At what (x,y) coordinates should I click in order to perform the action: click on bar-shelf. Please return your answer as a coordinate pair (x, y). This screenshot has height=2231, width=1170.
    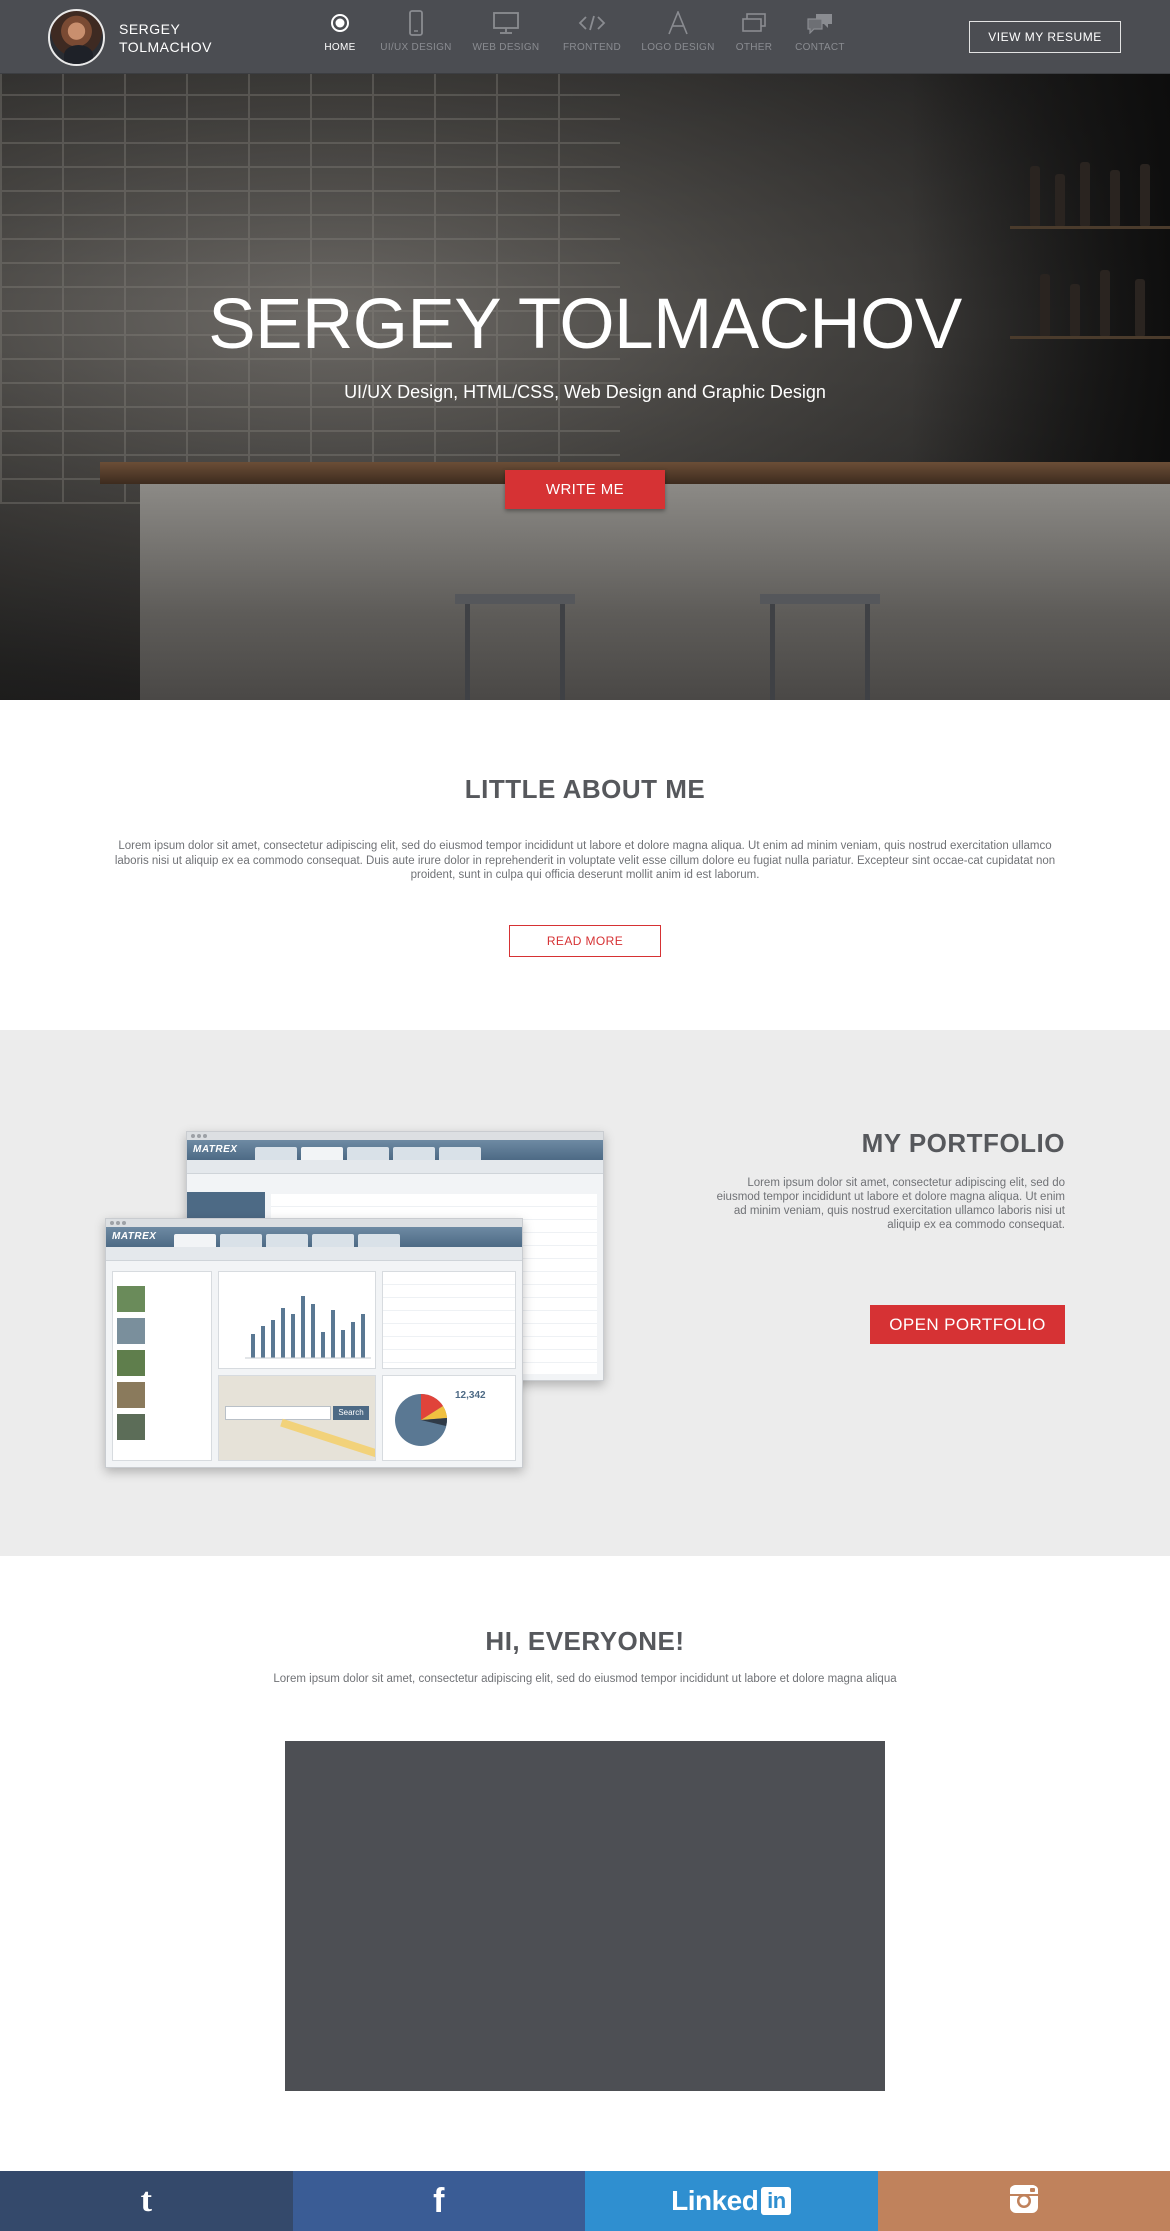
    Looking at the image, I should click on (1090, 227).